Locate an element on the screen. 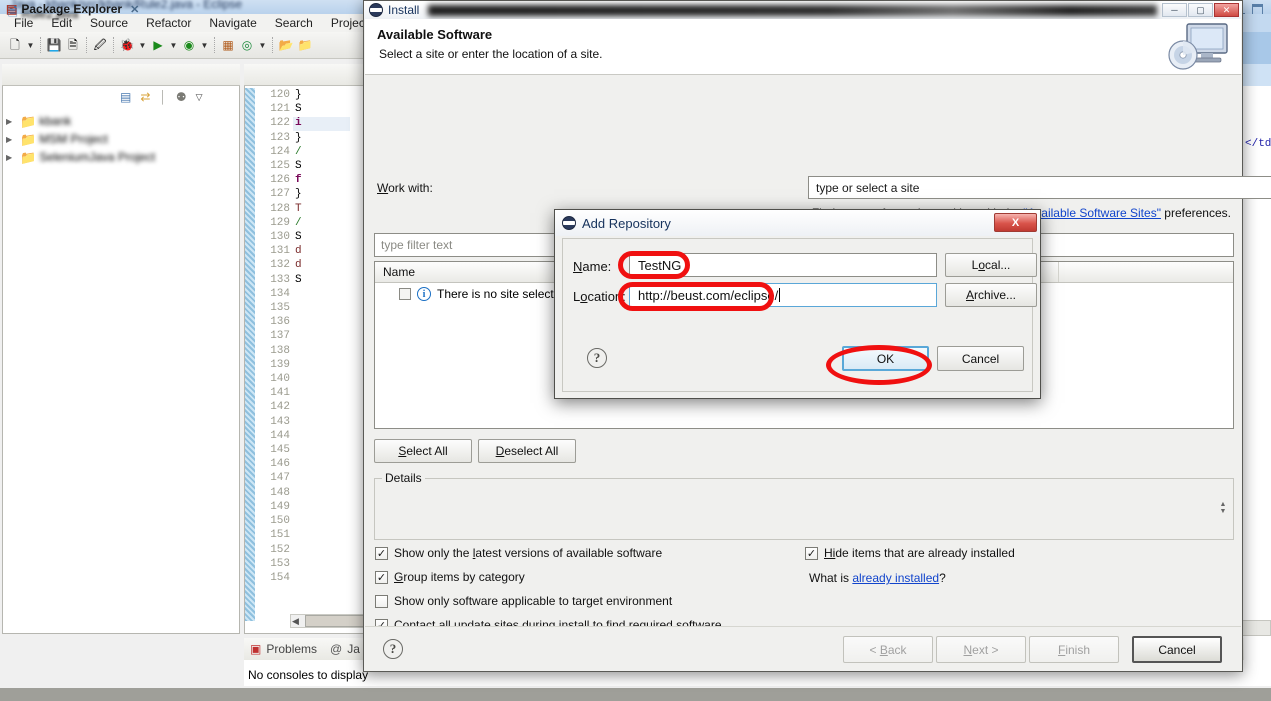  menu-navigate: Navigate is located at coordinates (232, 23).